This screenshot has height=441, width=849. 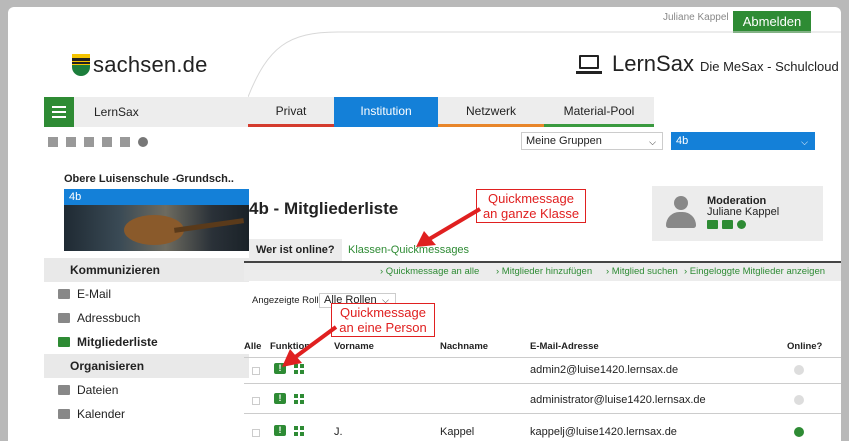 I want to click on tab-netzwerk: Netzwerk, so click(x=491, y=112).